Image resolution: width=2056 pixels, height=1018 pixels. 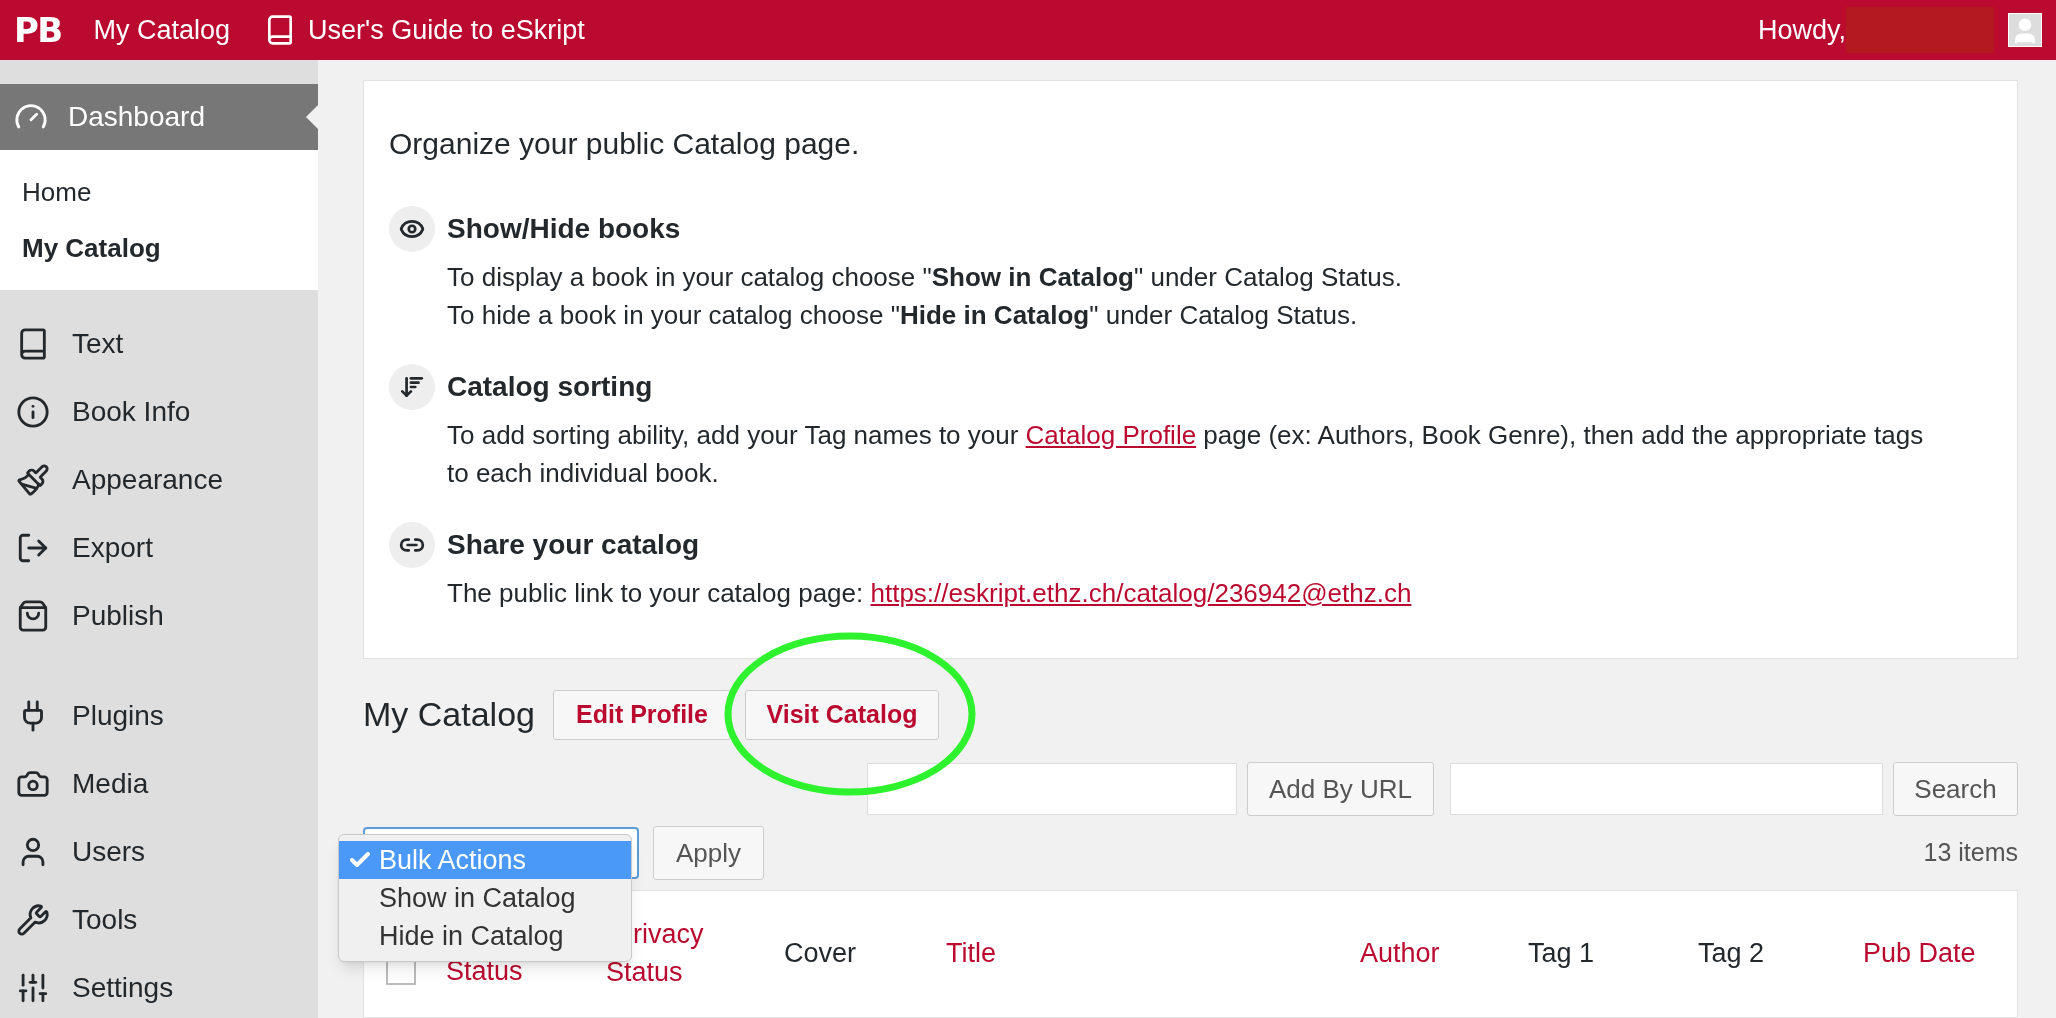 I want to click on url-input, so click(x=1052, y=789).